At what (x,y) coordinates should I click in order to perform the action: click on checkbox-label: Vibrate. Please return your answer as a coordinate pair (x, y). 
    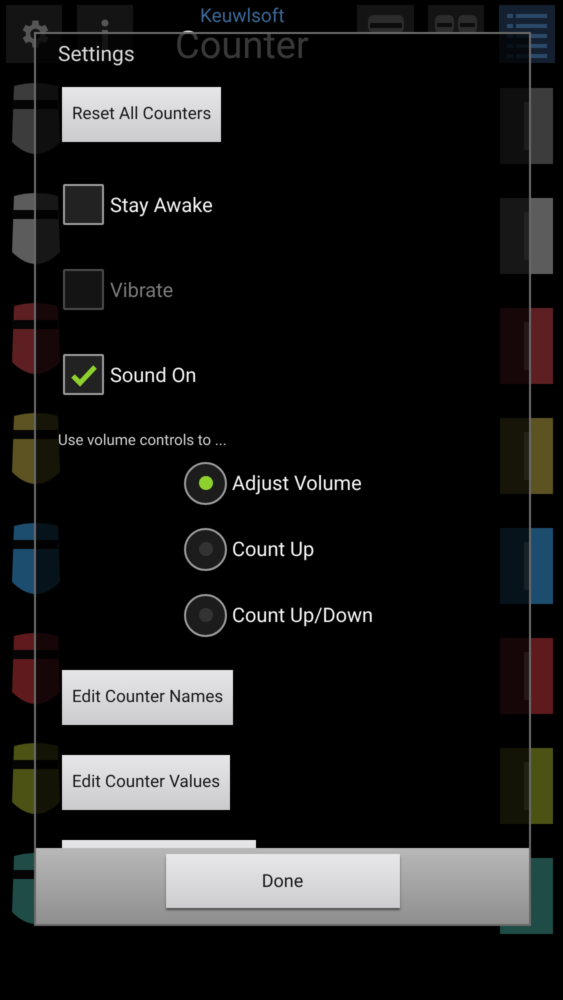
    Looking at the image, I should click on (142, 290).